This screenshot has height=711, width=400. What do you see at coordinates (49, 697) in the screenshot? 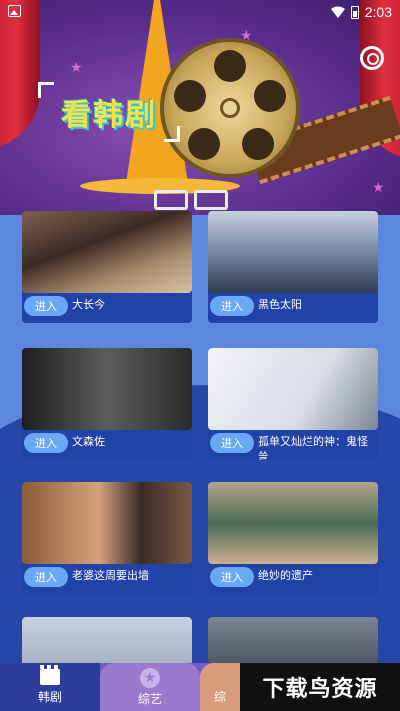
I see `tab-label: 韩剧` at bounding box center [49, 697].